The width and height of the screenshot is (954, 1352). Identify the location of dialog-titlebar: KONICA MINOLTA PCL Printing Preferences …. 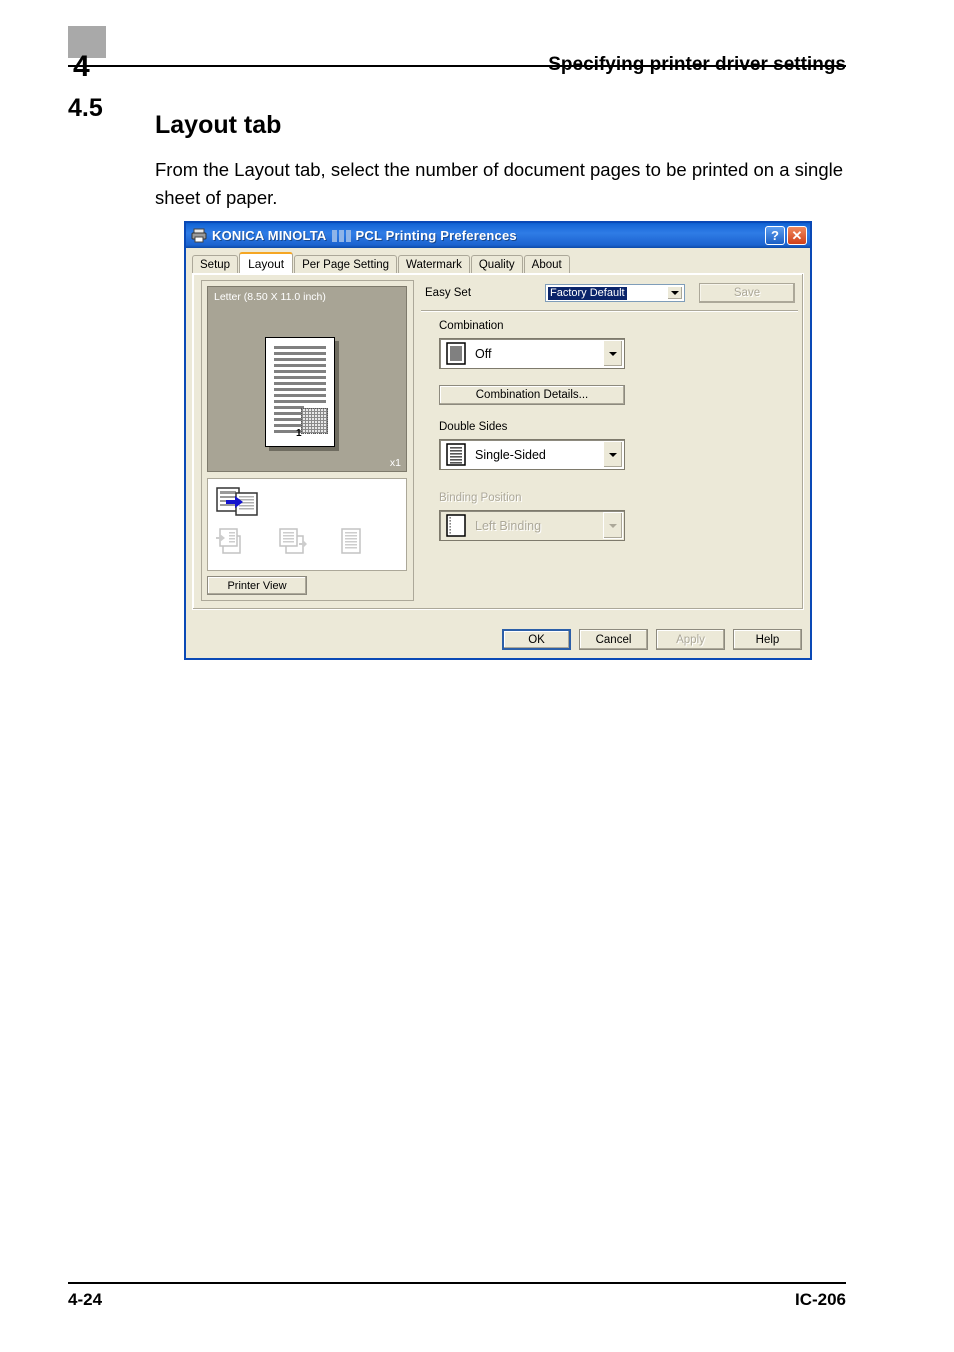
(498, 235).